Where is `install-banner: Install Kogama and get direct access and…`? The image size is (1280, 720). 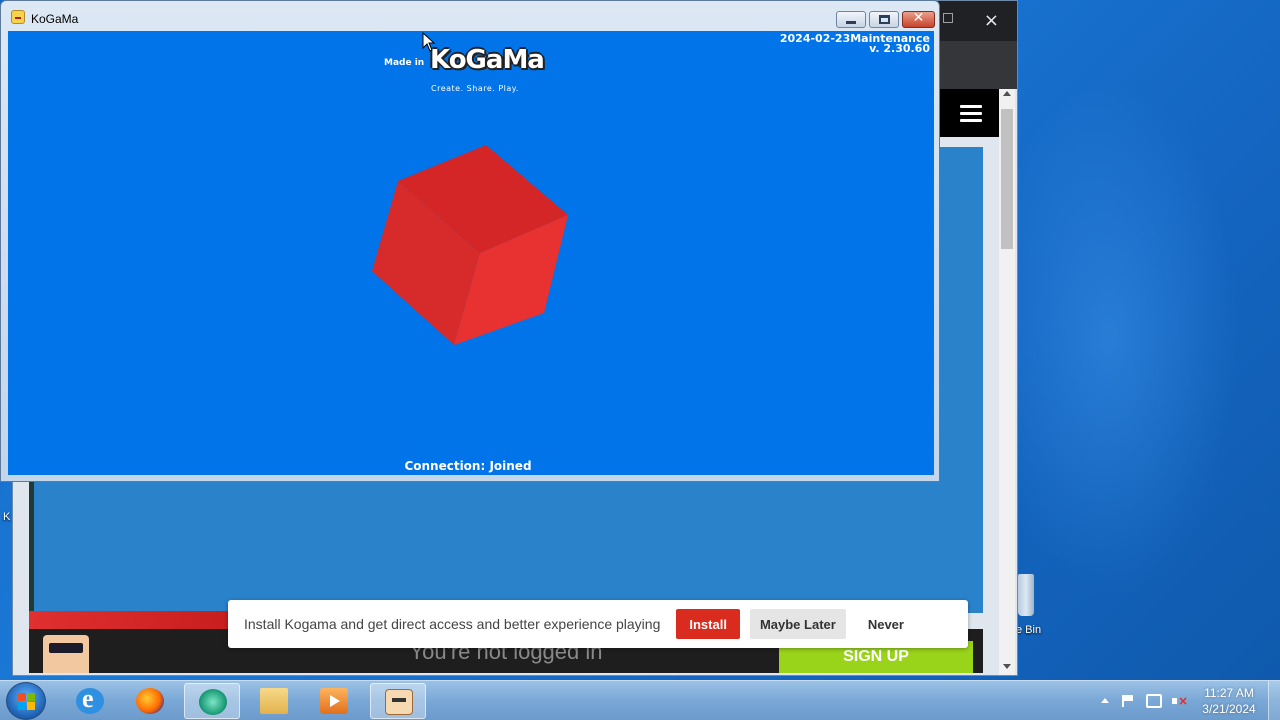
install-banner: Install Kogama and get direct access and… is located at coordinates (598, 624).